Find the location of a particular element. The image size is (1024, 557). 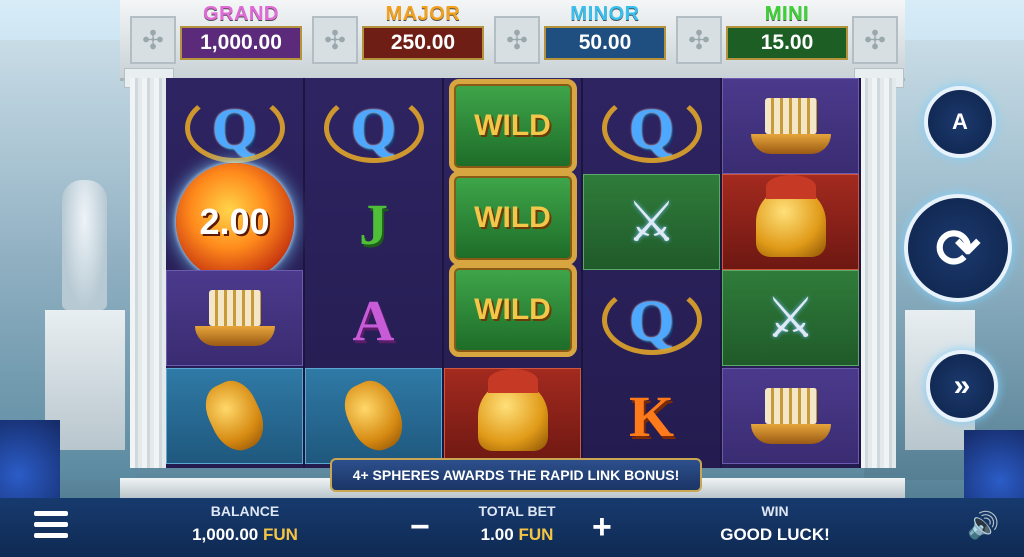

jackpot-grand: GRAND 1,000.00 is located at coordinates (241, 30).